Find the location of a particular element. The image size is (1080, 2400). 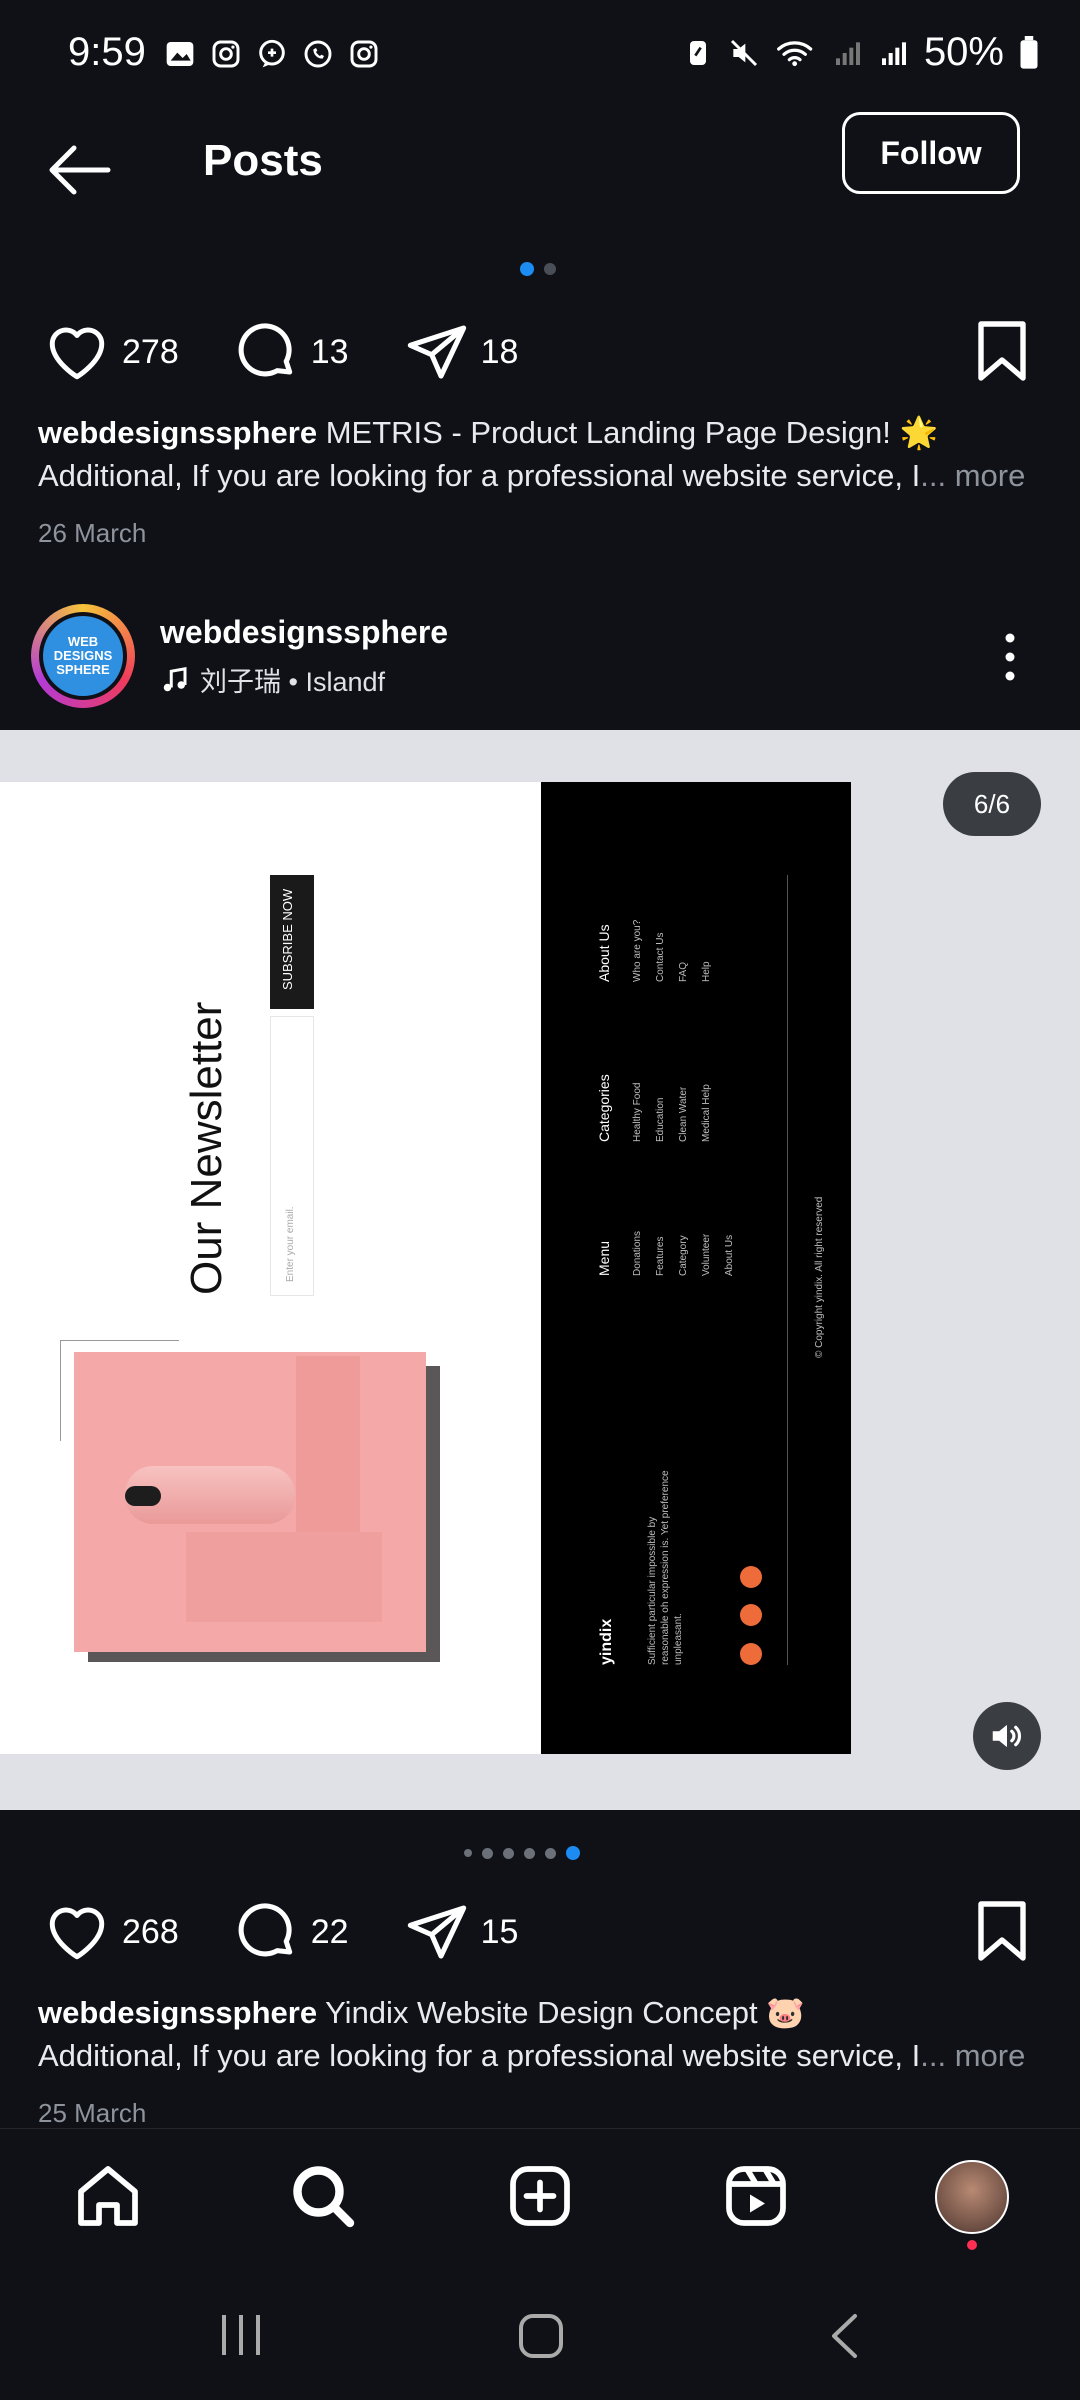

footer-menu-item: Donations is located at coordinates (637, 1253).